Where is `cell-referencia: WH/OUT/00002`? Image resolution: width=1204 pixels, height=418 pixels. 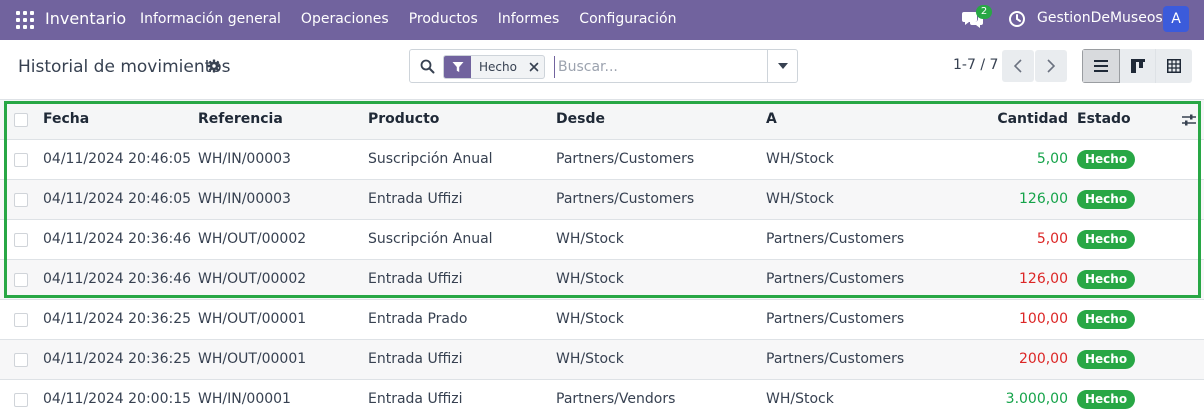
cell-referencia: WH/OUT/00002 is located at coordinates (252, 239).